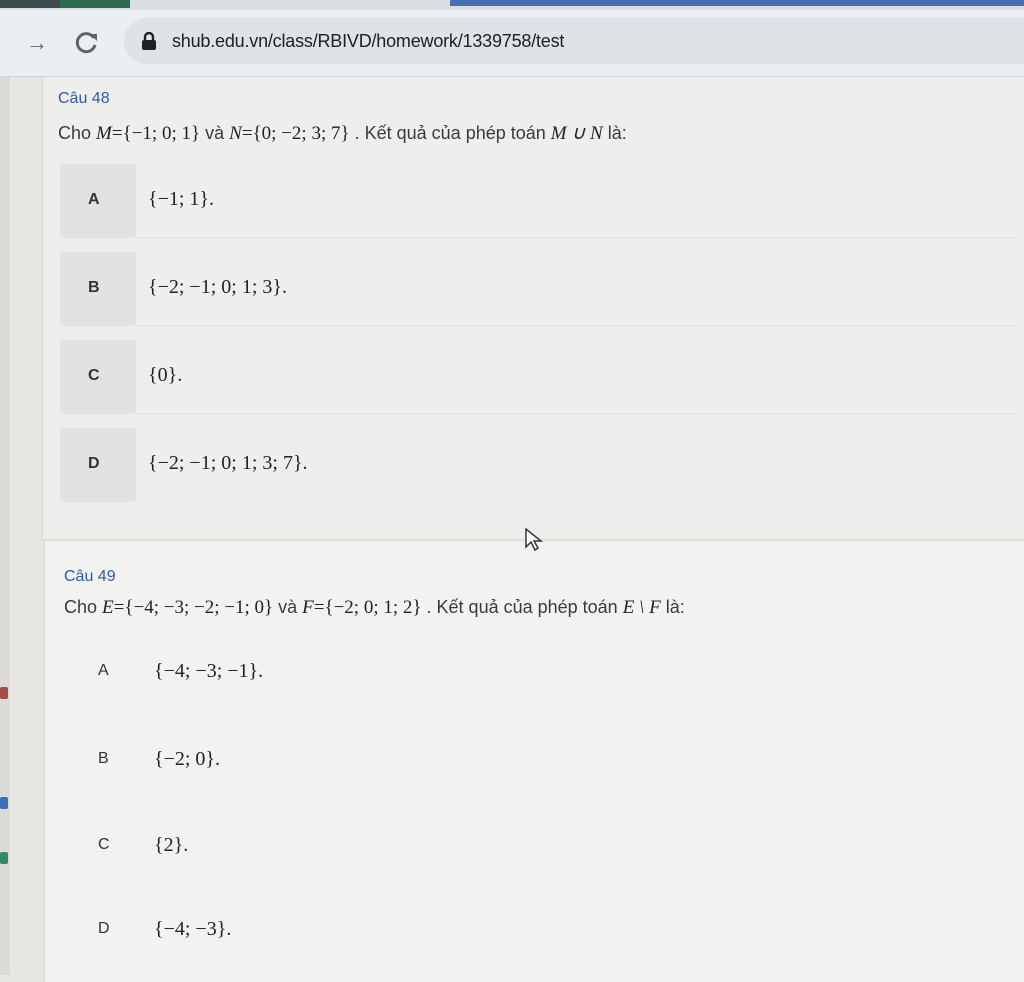 The width and height of the screenshot is (1024, 982). Describe the element at coordinates (295, 133) in the screenshot. I see `set-n: ={0; −2; 3; 7}` at that location.